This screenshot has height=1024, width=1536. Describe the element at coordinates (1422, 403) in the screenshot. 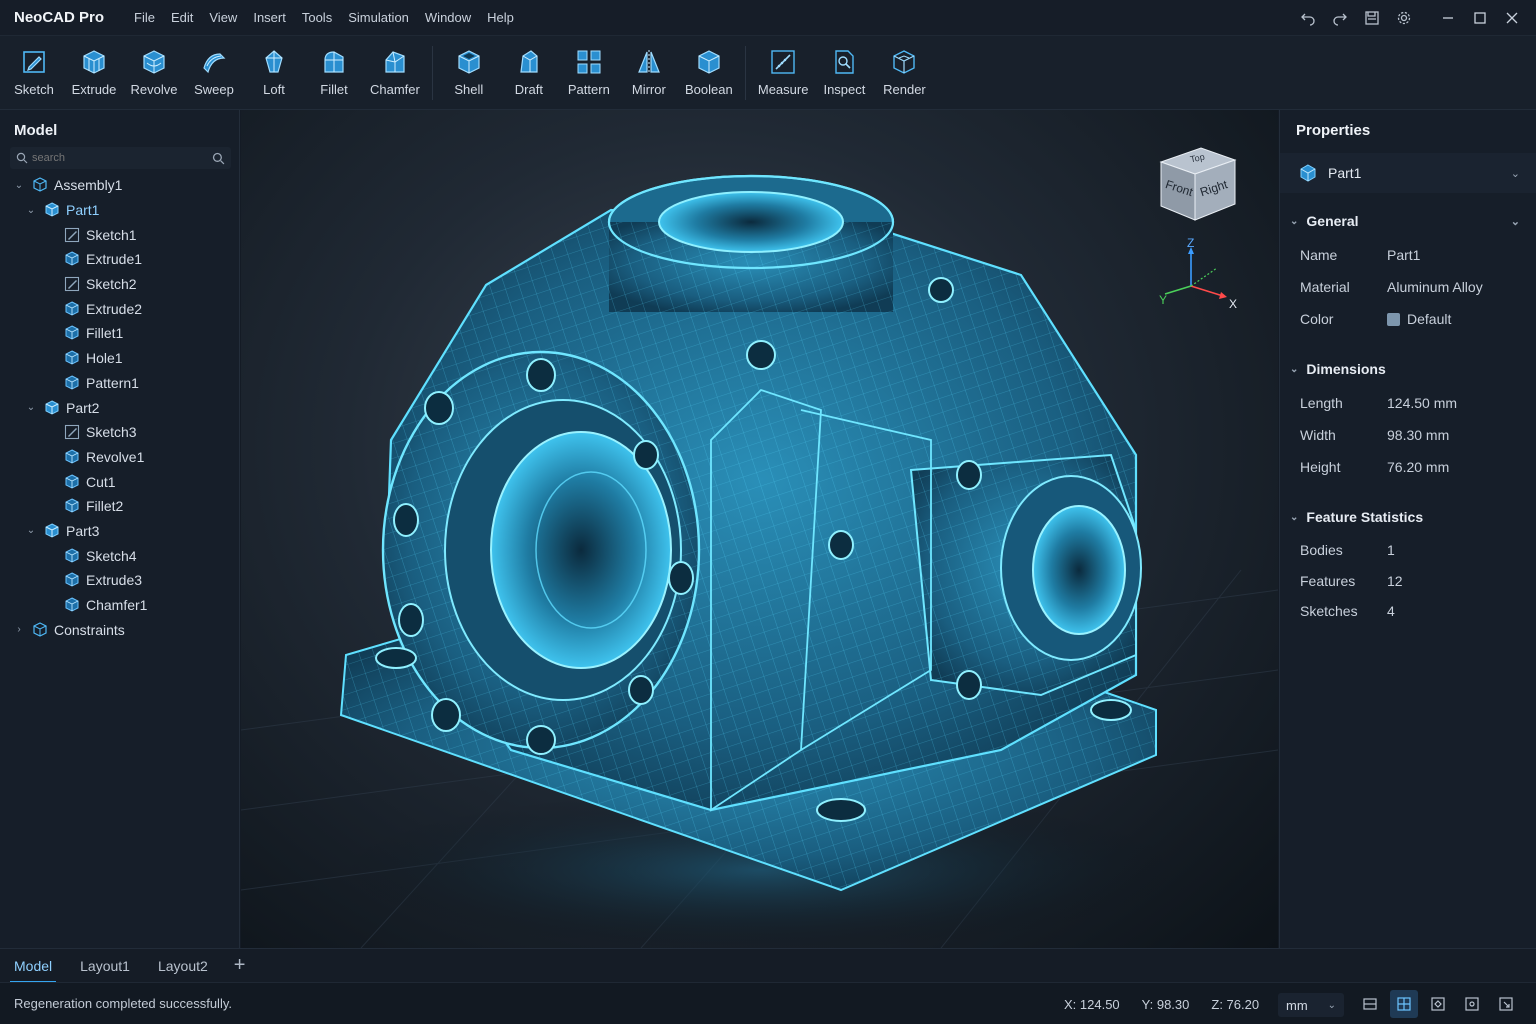

I see `prop-value: 124.50 mm` at that location.